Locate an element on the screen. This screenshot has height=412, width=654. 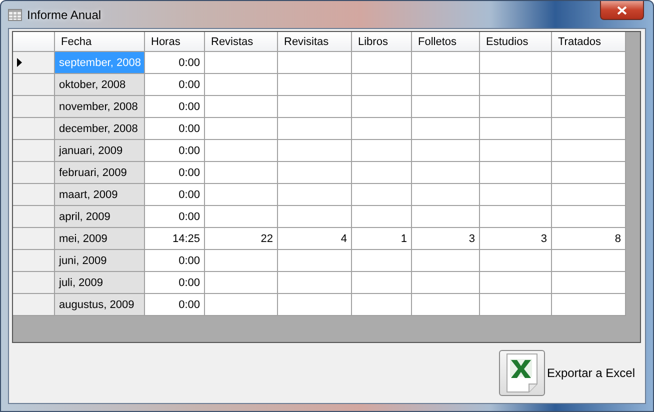
column-header: Fecha is located at coordinates (100, 42).